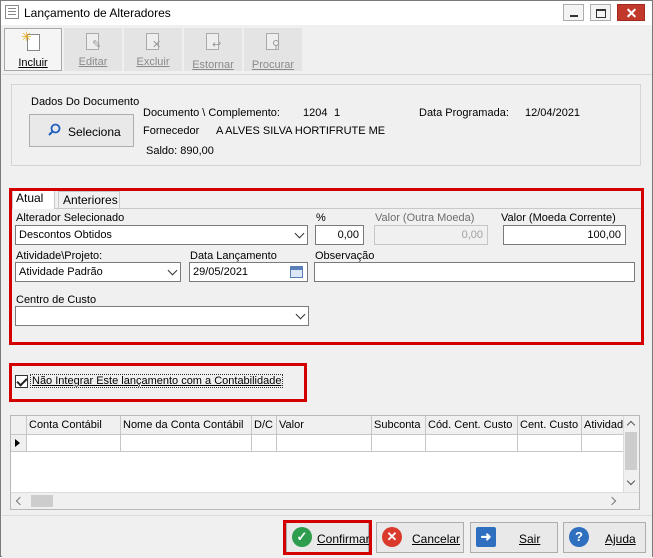 The height and width of the screenshot is (558, 653). What do you see at coordinates (153, 62) in the screenshot?
I see `excluir-label: Excluir` at bounding box center [153, 62].